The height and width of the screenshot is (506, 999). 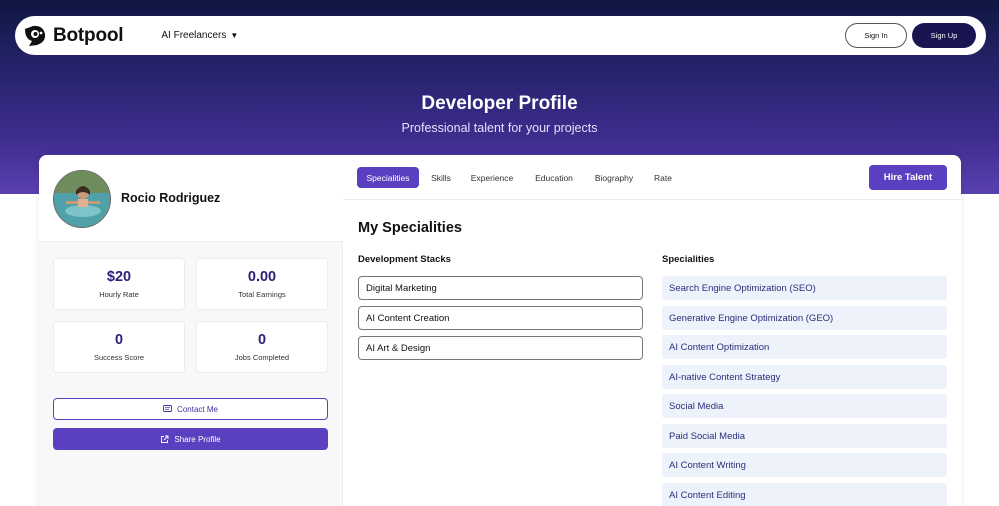 What do you see at coordinates (441, 177) in the screenshot?
I see `tab-skills: Skills` at bounding box center [441, 177].